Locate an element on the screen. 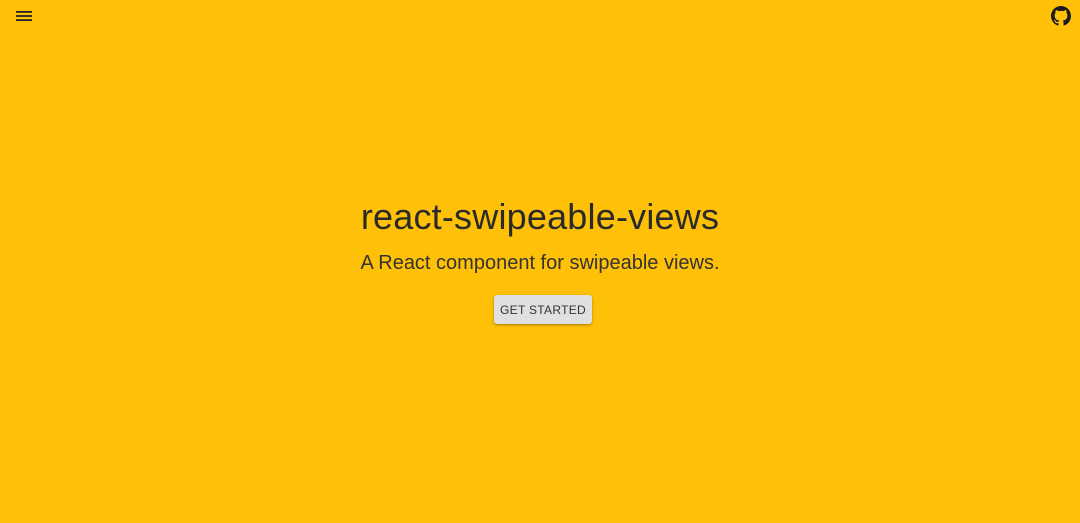 Image resolution: width=1080 pixels, height=523 pixels. page-title: react-swipeable-views is located at coordinates (540, 216).